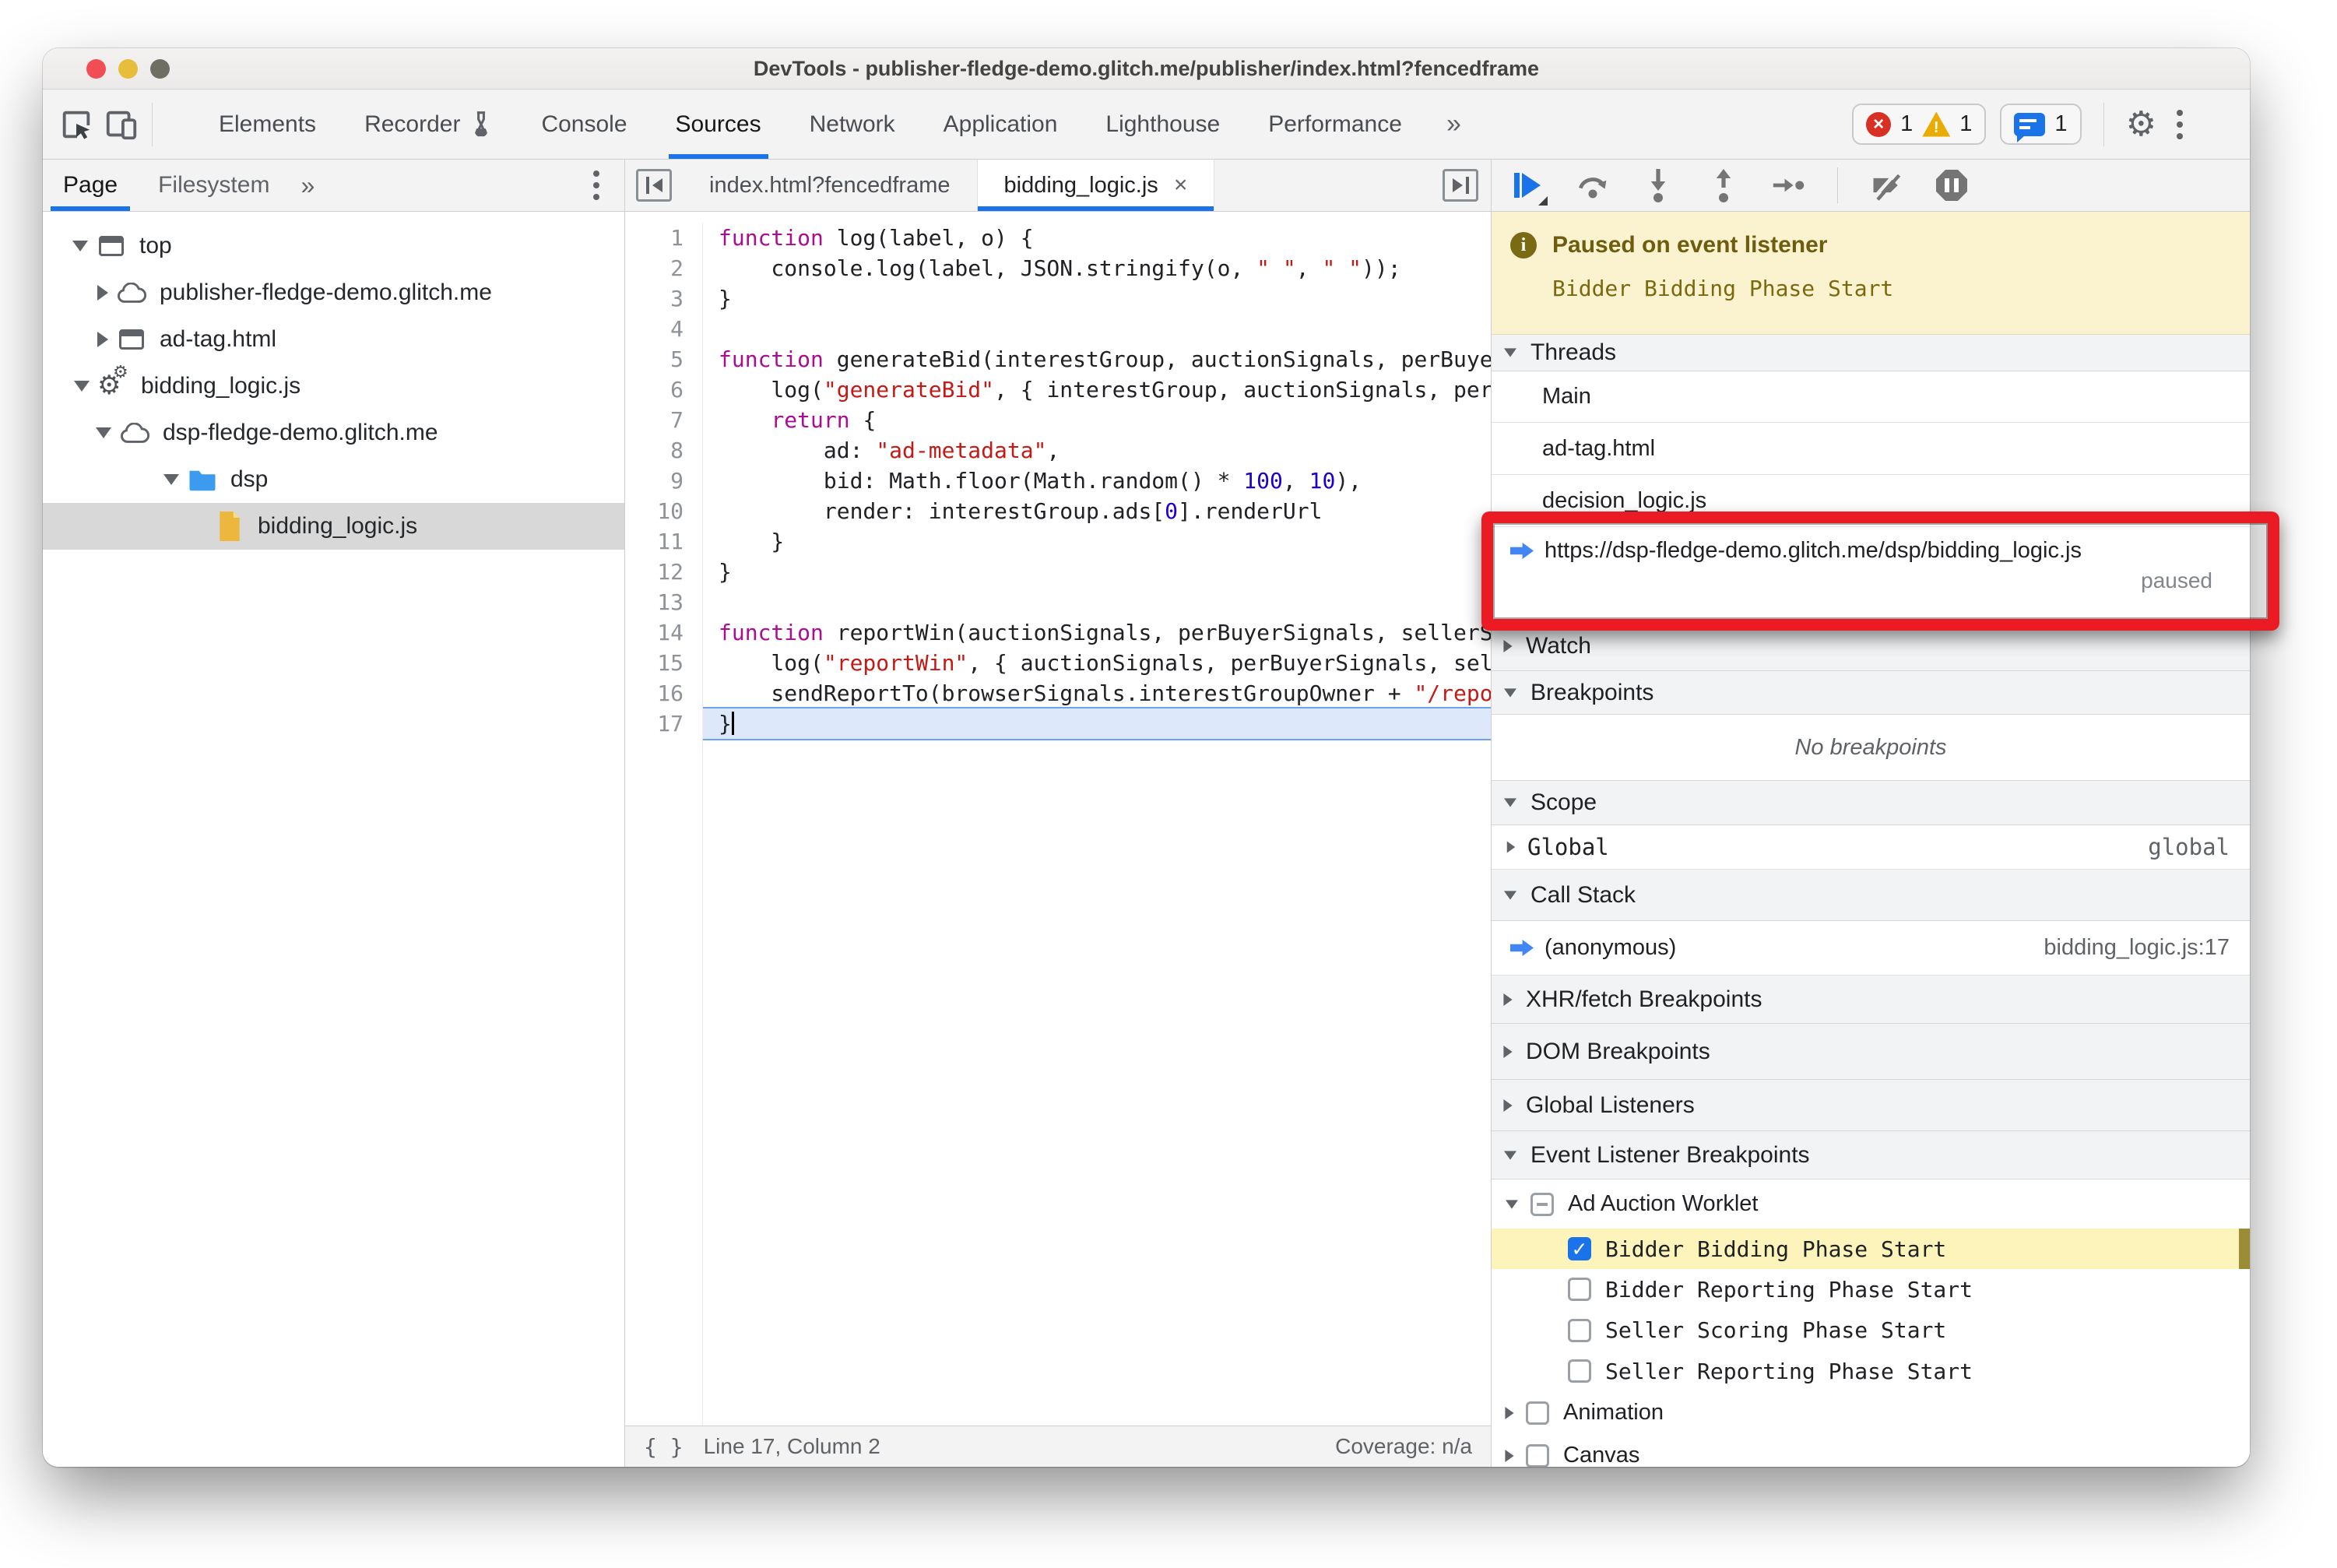 This screenshot has height=1568, width=2337. Describe the element at coordinates (1871, 1330) in the screenshot. I see `elb-item-seller-scoring: Seller Scoring Phase Start` at that location.